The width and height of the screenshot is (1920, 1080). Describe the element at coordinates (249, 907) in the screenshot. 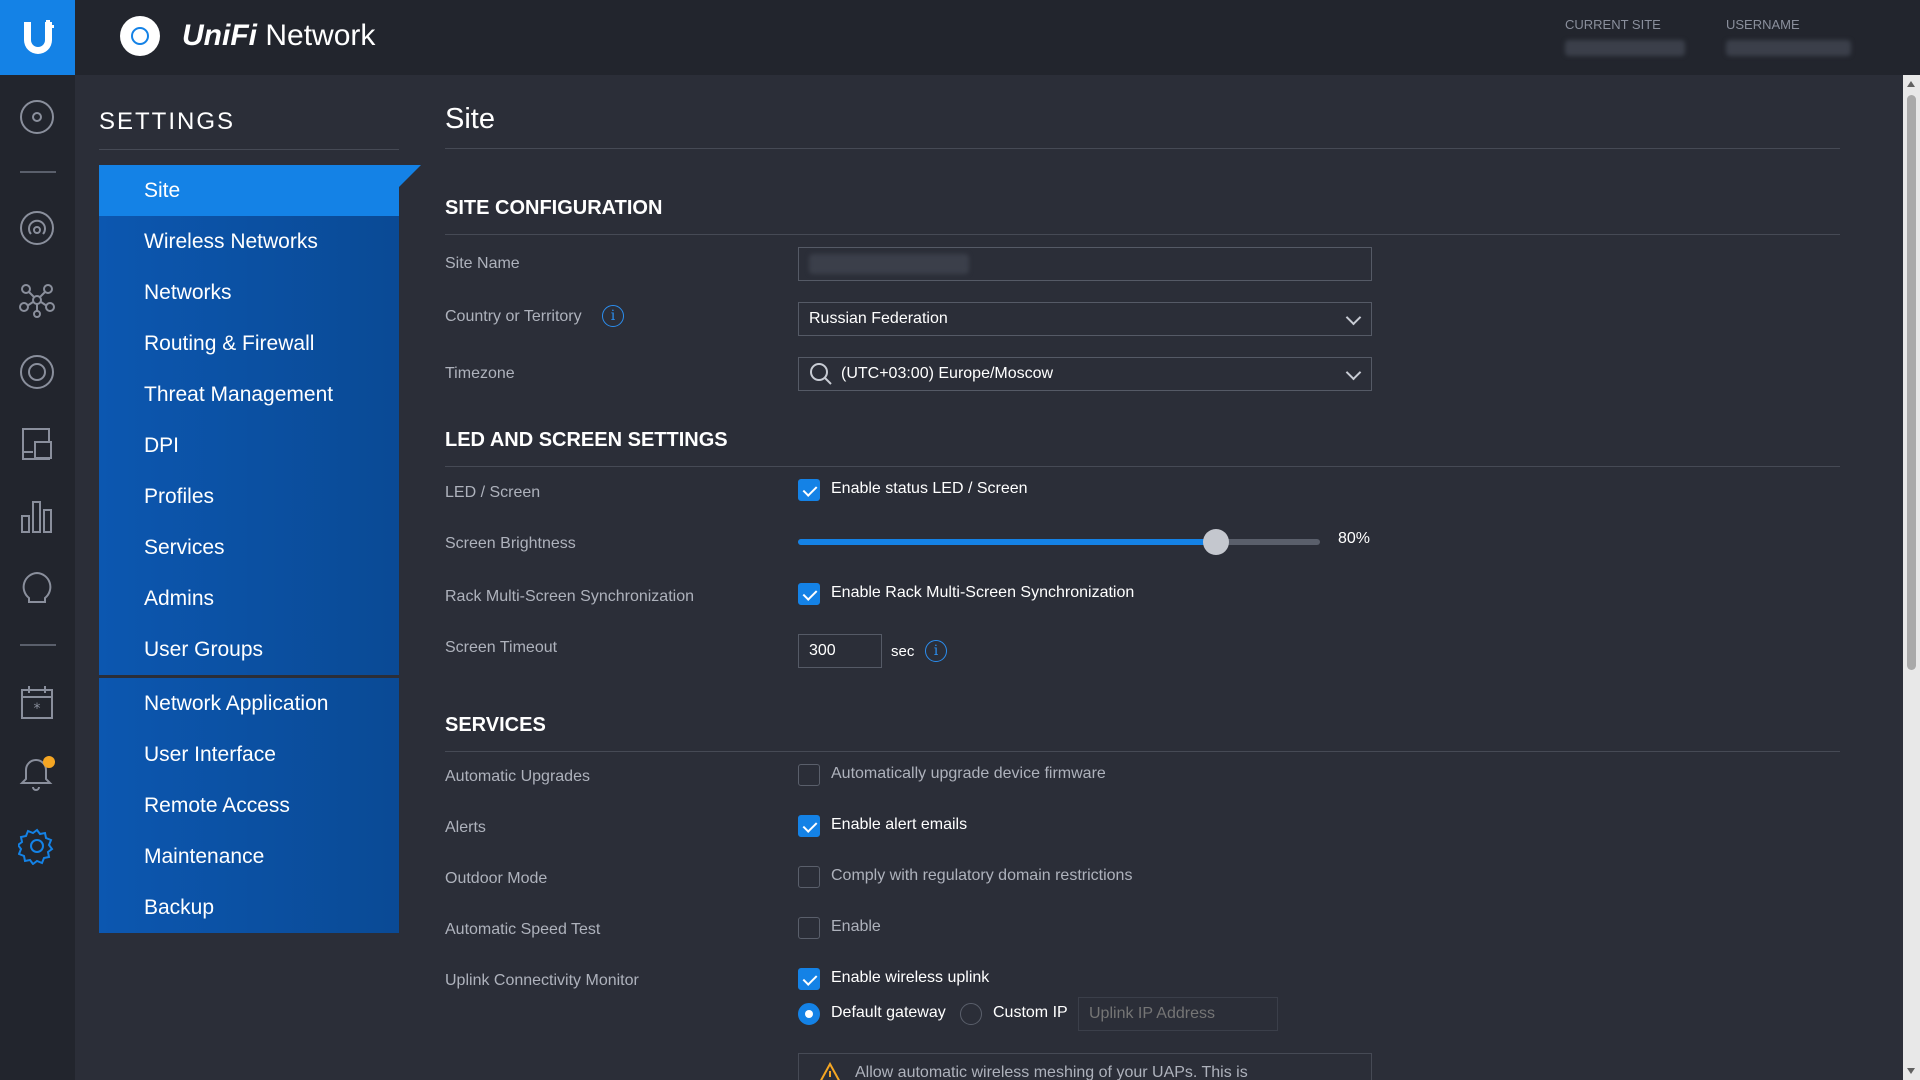

I see `menu-item-backup: Backup` at that location.